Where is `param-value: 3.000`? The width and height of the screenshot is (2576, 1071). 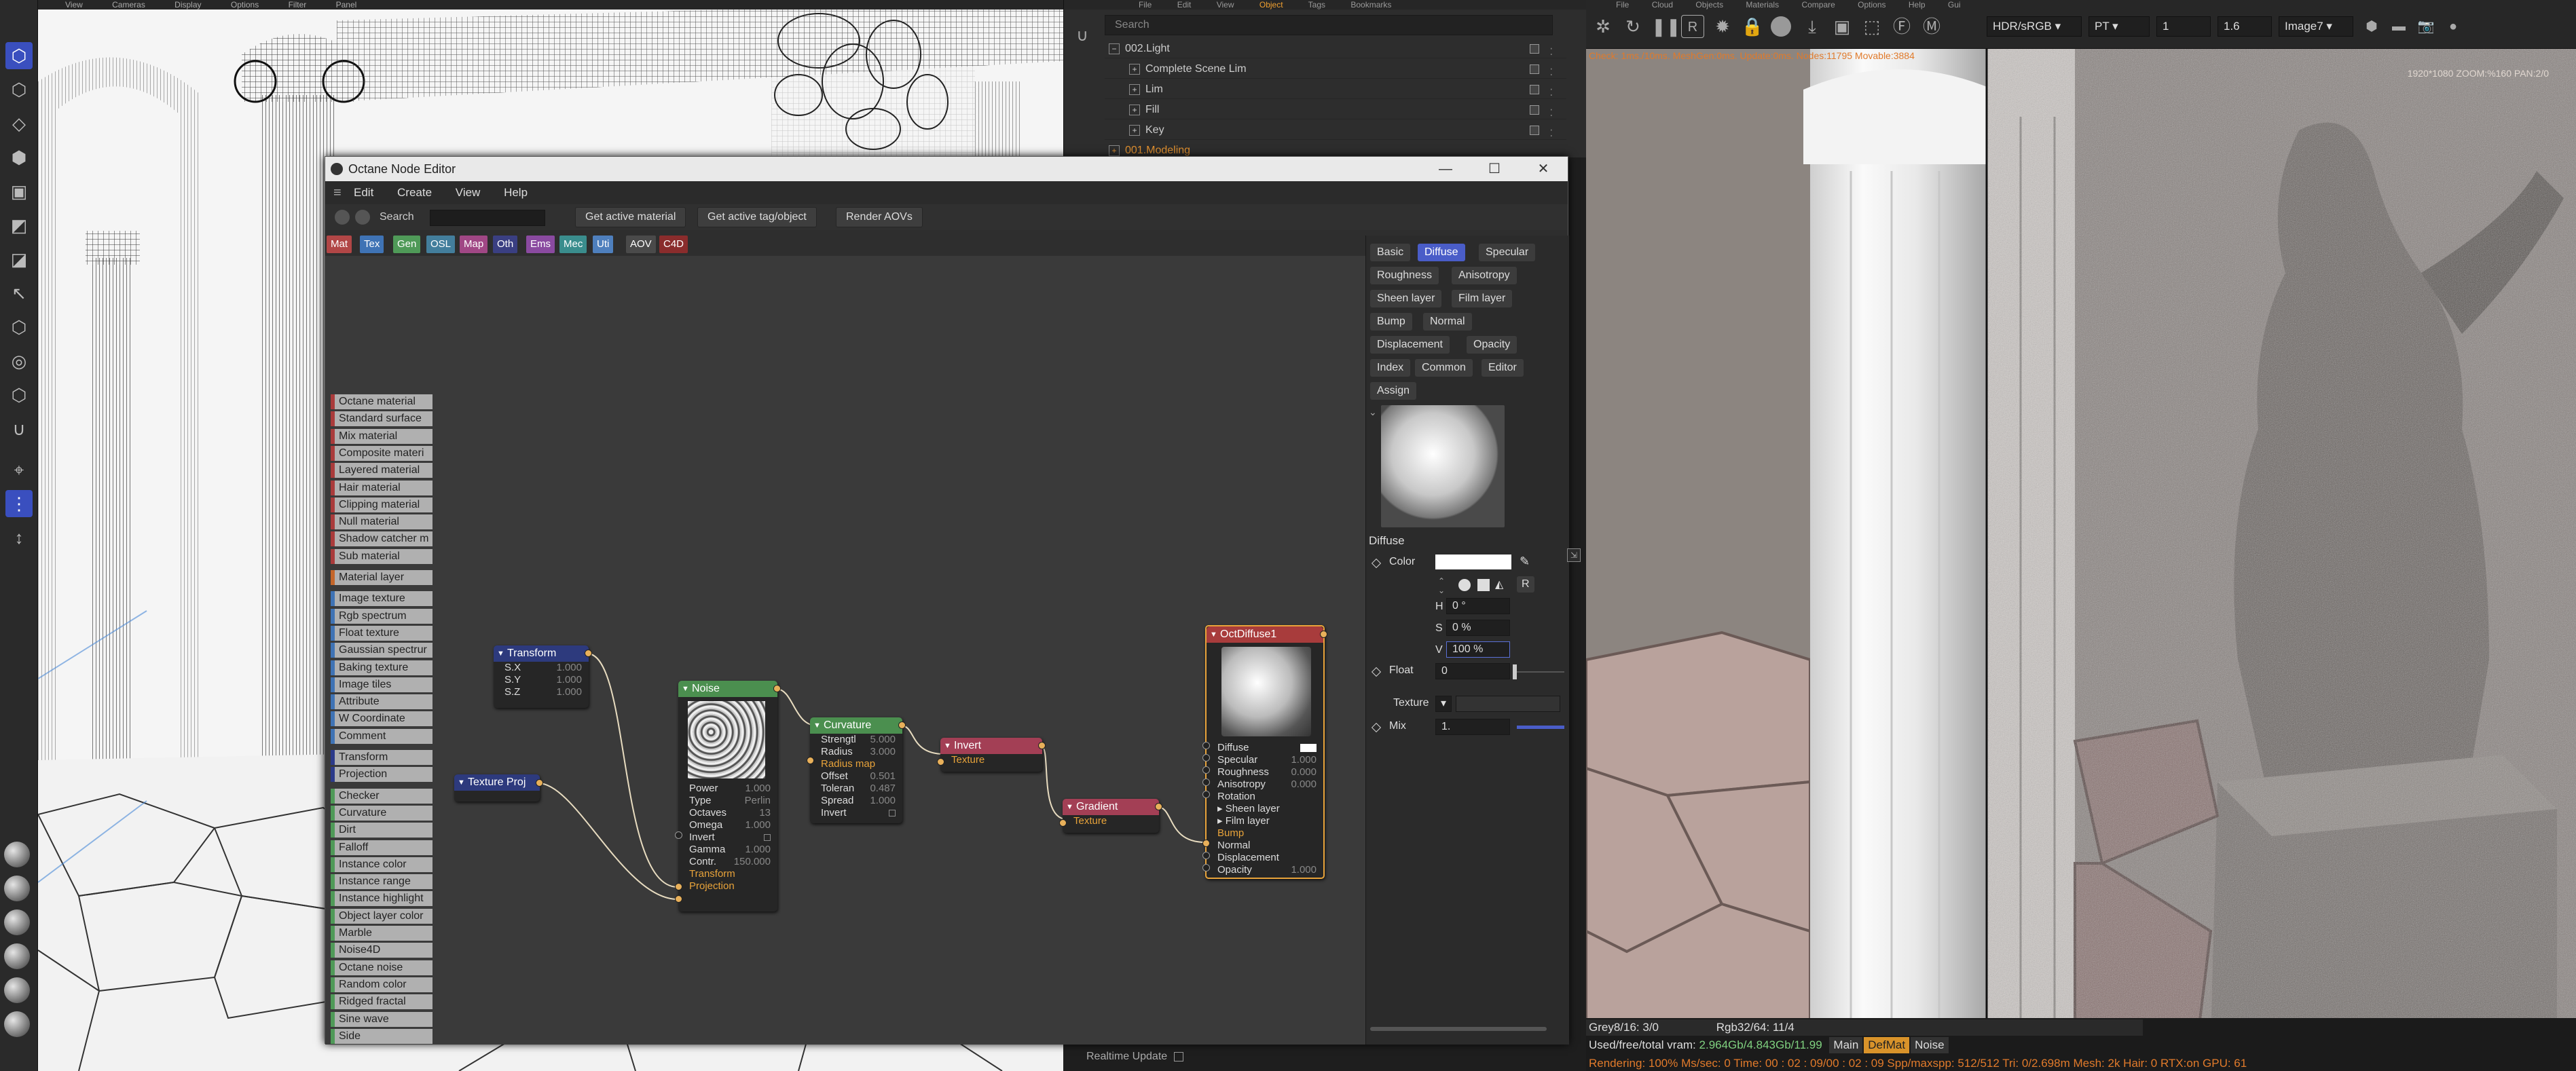
param-value: 3.000 is located at coordinates (883, 752).